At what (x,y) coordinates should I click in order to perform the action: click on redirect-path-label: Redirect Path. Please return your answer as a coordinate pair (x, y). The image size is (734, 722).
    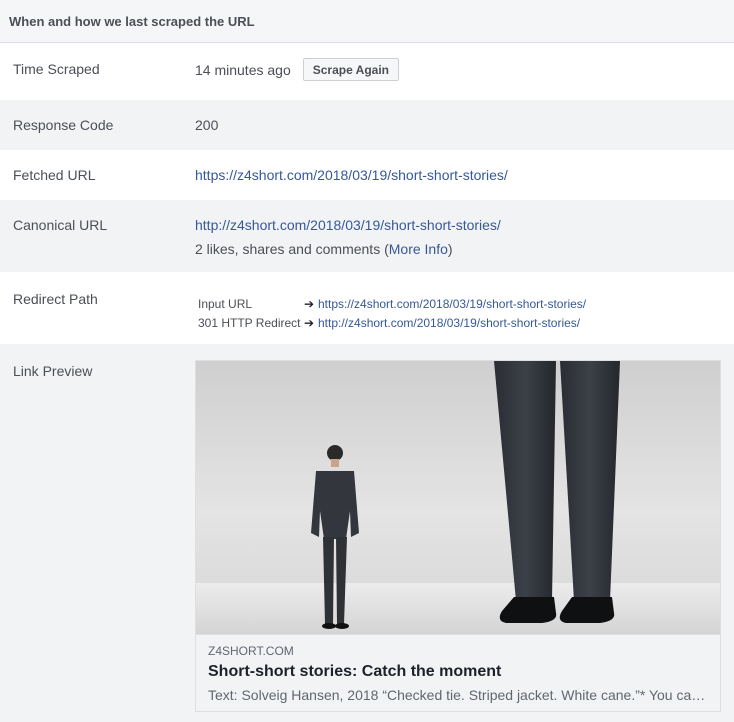
    Looking at the image, I should click on (55, 299).